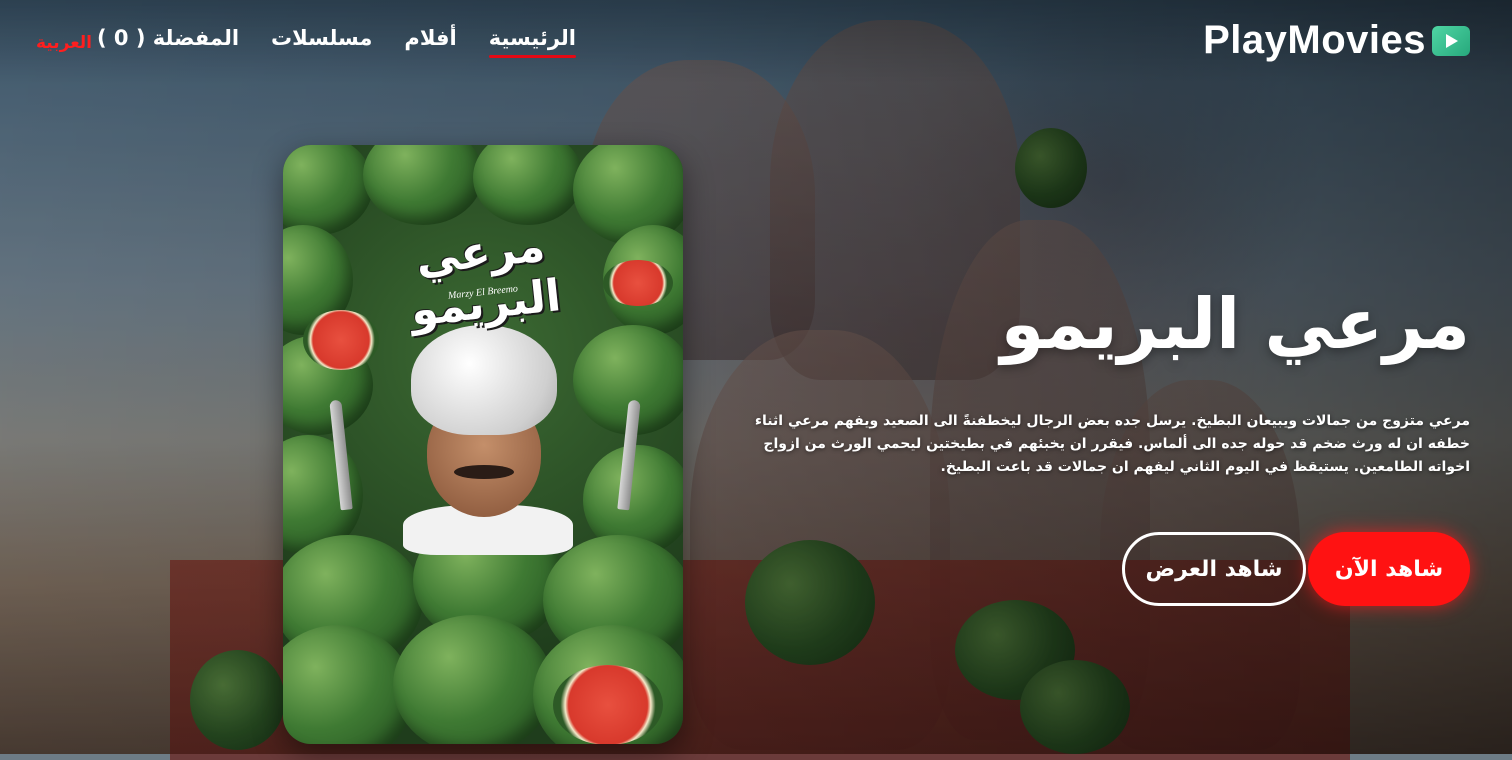 The image size is (1512, 760). I want to click on poster-title-art: مرعي البريمو, so click(486, 278).